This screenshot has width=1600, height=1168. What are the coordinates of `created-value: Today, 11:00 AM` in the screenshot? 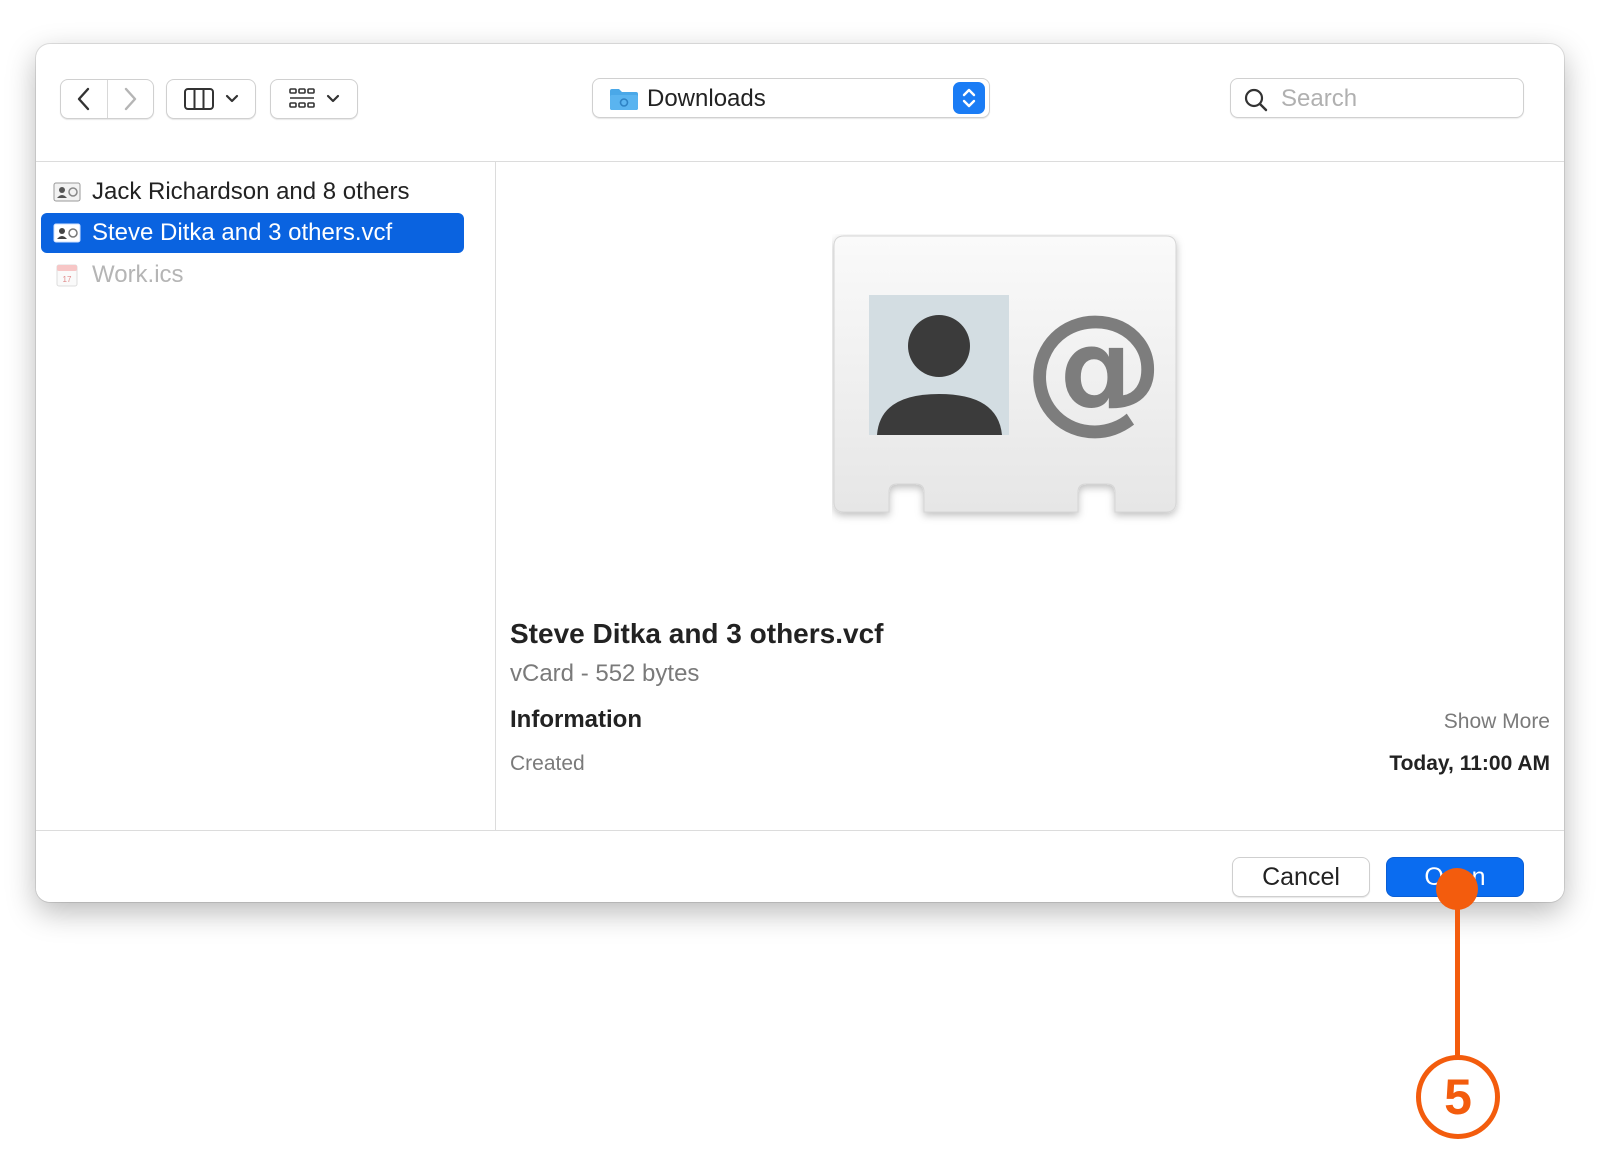 It's located at (1469, 763).